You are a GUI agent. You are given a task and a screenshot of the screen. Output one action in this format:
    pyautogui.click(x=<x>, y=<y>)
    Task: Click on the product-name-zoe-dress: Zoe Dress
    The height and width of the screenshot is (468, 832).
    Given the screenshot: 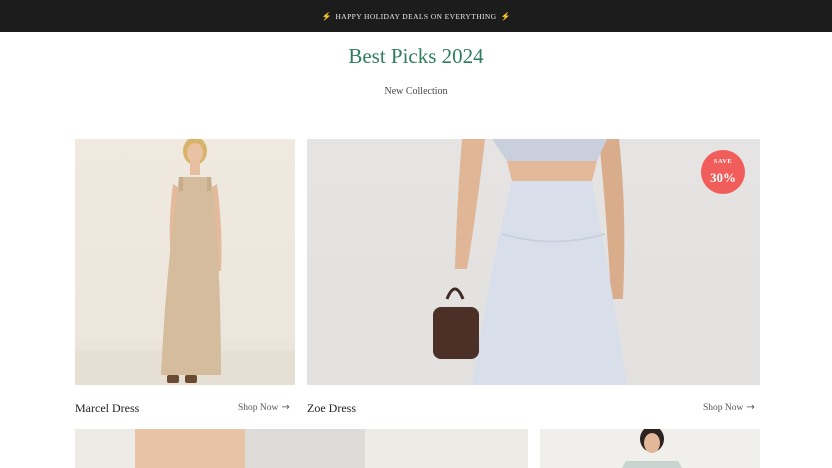 What is the action you would take?
    pyautogui.click(x=331, y=408)
    